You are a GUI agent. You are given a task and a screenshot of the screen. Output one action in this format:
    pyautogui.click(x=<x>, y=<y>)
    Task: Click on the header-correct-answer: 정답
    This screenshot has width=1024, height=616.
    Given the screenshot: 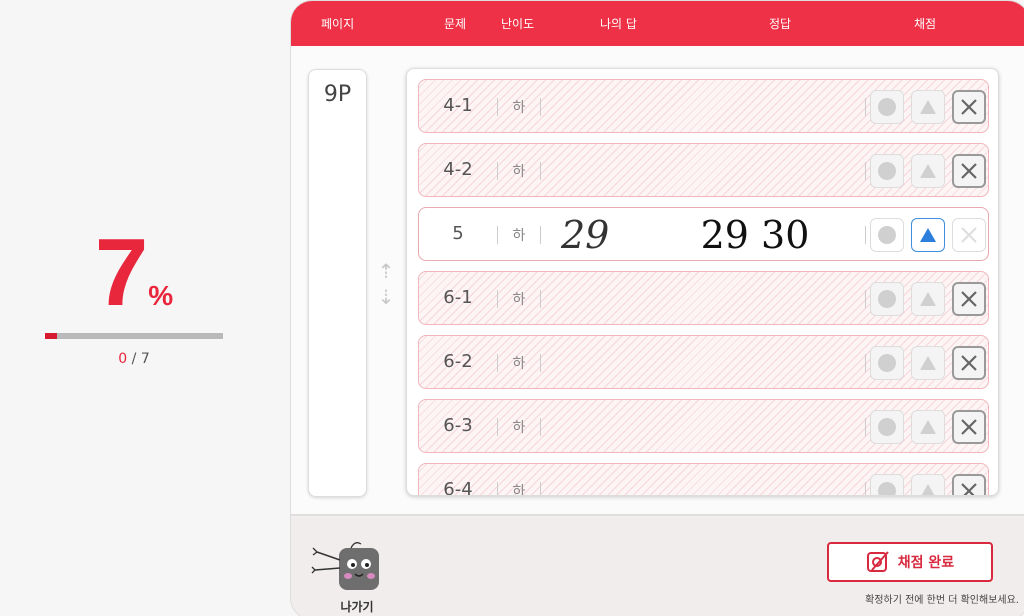 What is the action you would take?
    pyautogui.click(x=780, y=24)
    